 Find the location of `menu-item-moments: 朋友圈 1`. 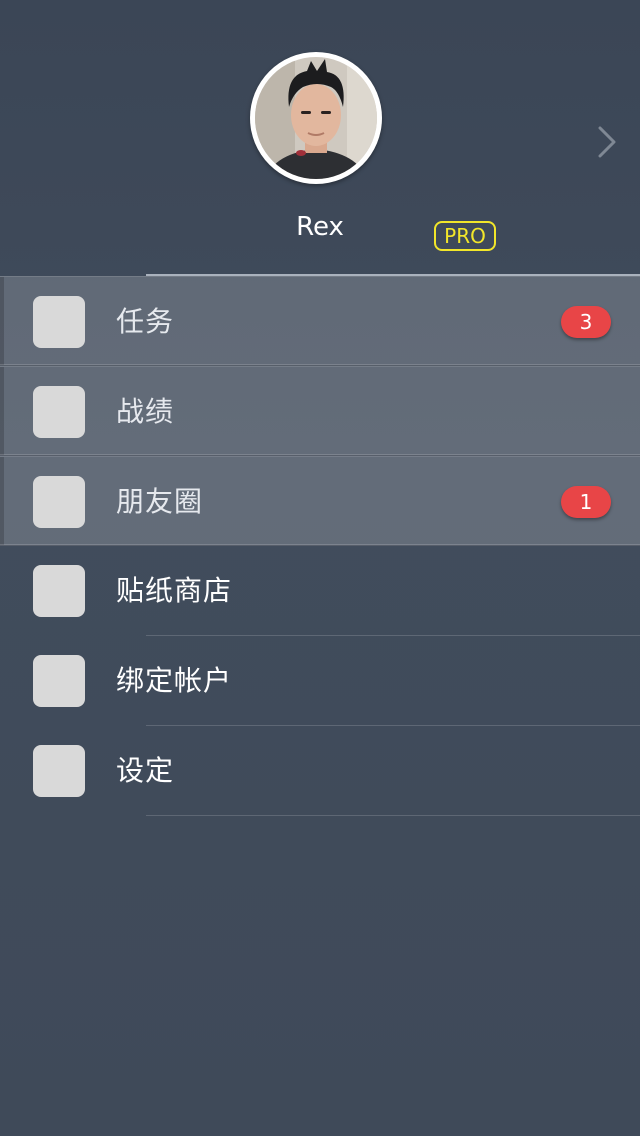

menu-item-moments: 朋友圈 1 is located at coordinates (320, 501).